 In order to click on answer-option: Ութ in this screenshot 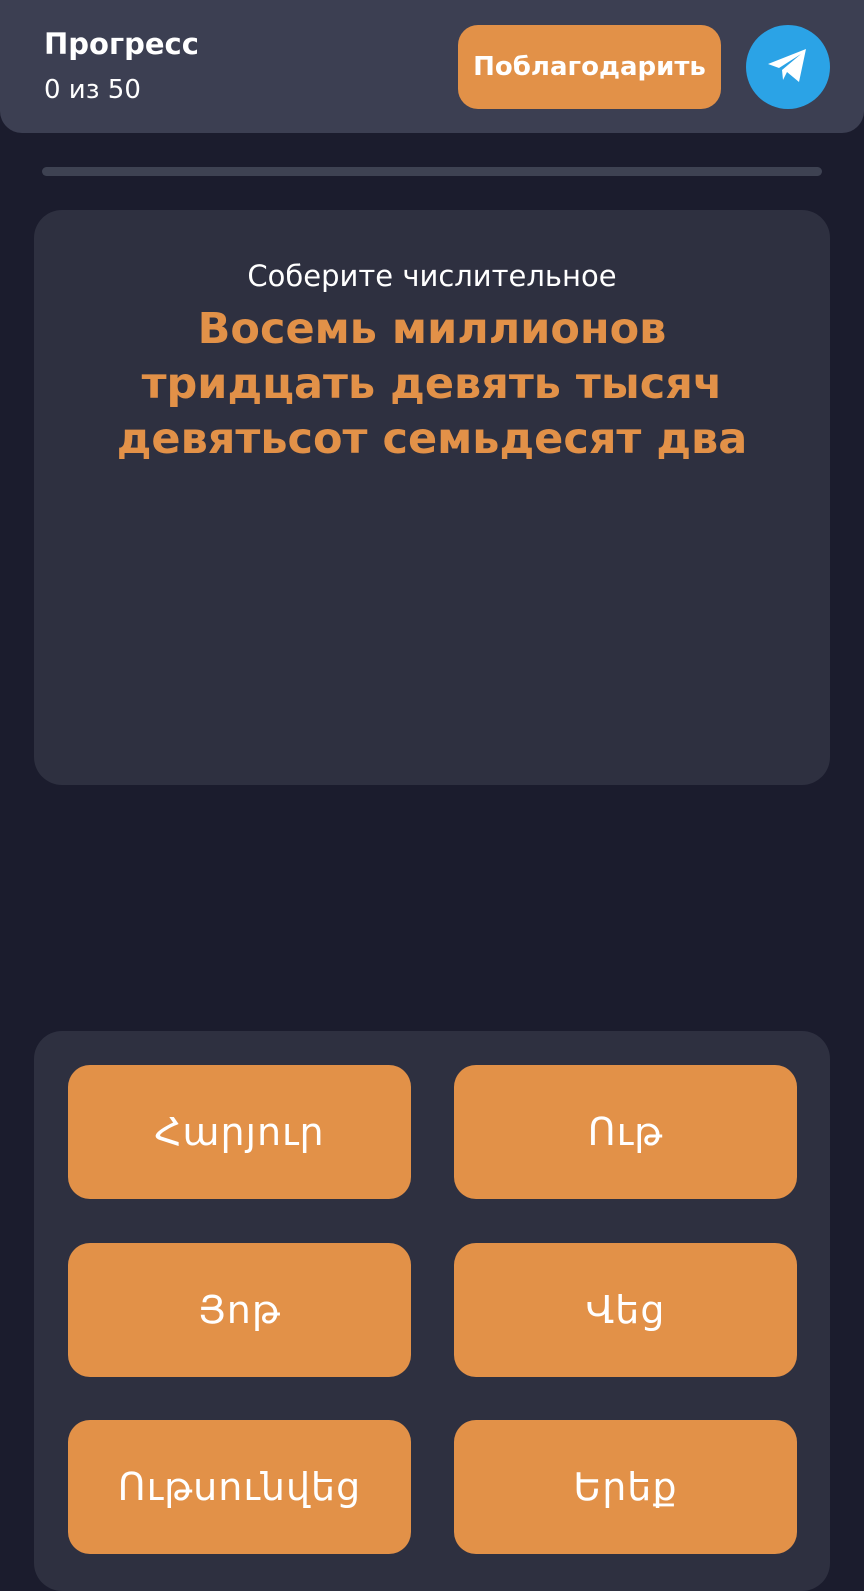, I will do `click(625, 1132)`.